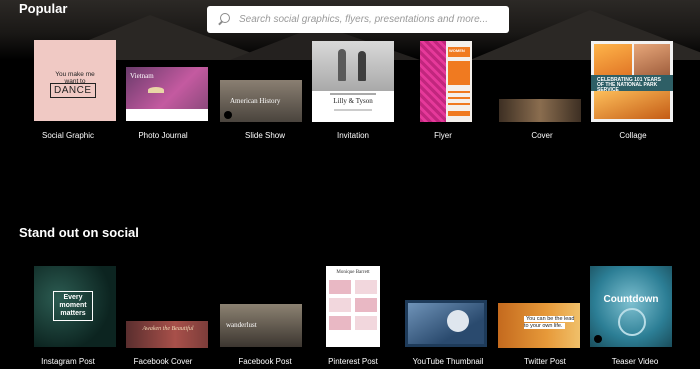  Describe the element at coordinates (261, 325) in the screenshot. I see `template-thumbnail: wanderlust` at that location.